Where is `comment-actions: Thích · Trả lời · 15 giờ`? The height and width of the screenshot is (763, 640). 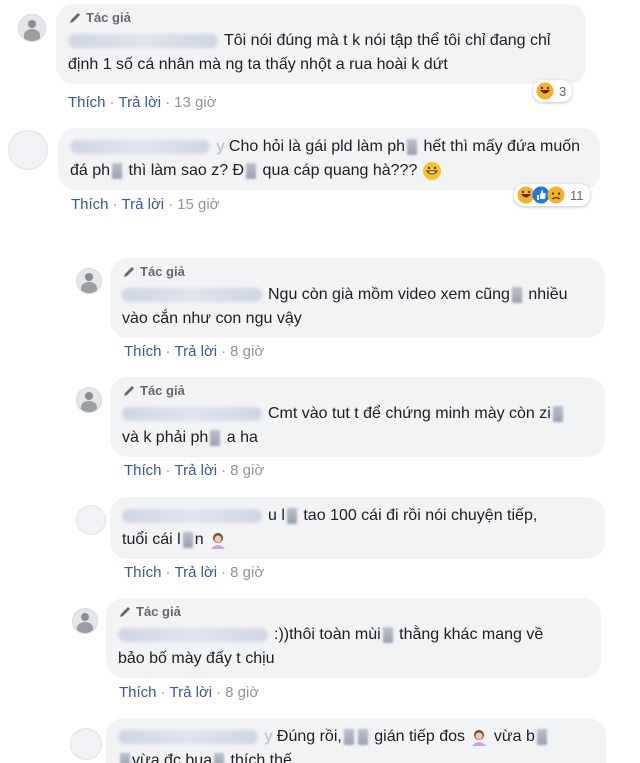
comment-actions: Thích · Trả lời · 15 giờ is located at coordinates (145, 204).